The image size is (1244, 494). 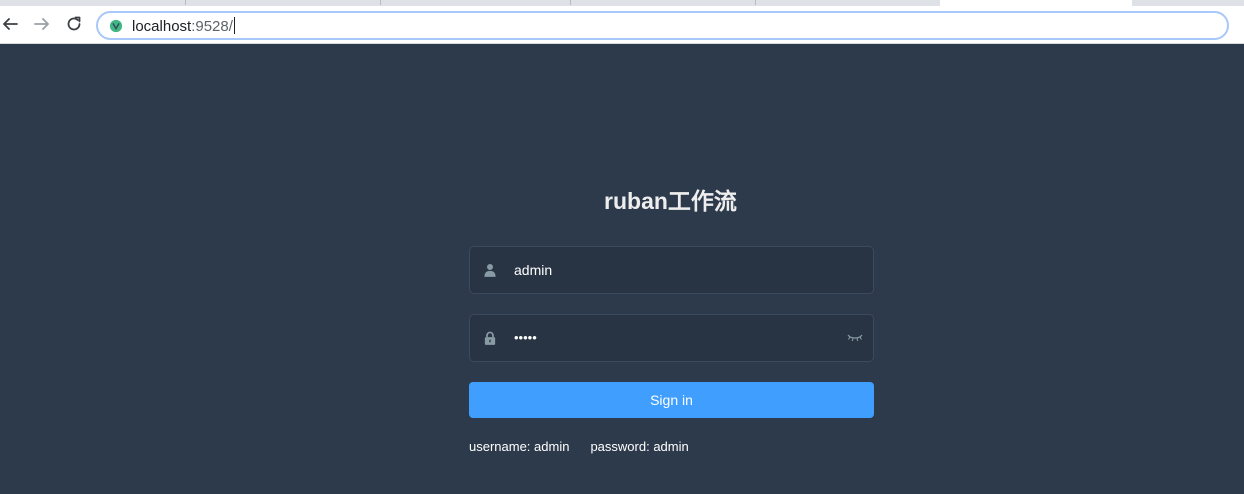 What do you see at coordinates (671, 270) in the screenshot?
I see `username-field: admin` at bounding box center [671, 270].